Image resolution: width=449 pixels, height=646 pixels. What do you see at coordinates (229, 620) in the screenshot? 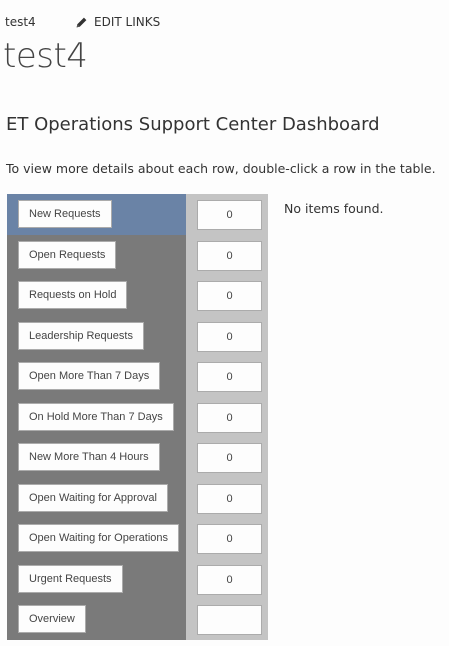
I see `row-count` at bounding box center [229, 620].